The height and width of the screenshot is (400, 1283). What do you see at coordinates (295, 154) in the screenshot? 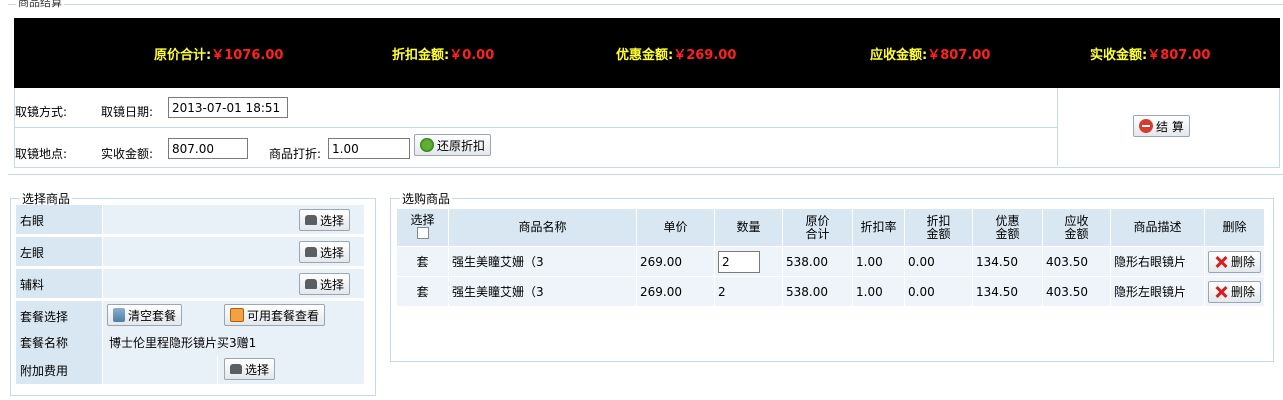
I see `discount-label: 商品打折:` at bounding box center [295, 154].